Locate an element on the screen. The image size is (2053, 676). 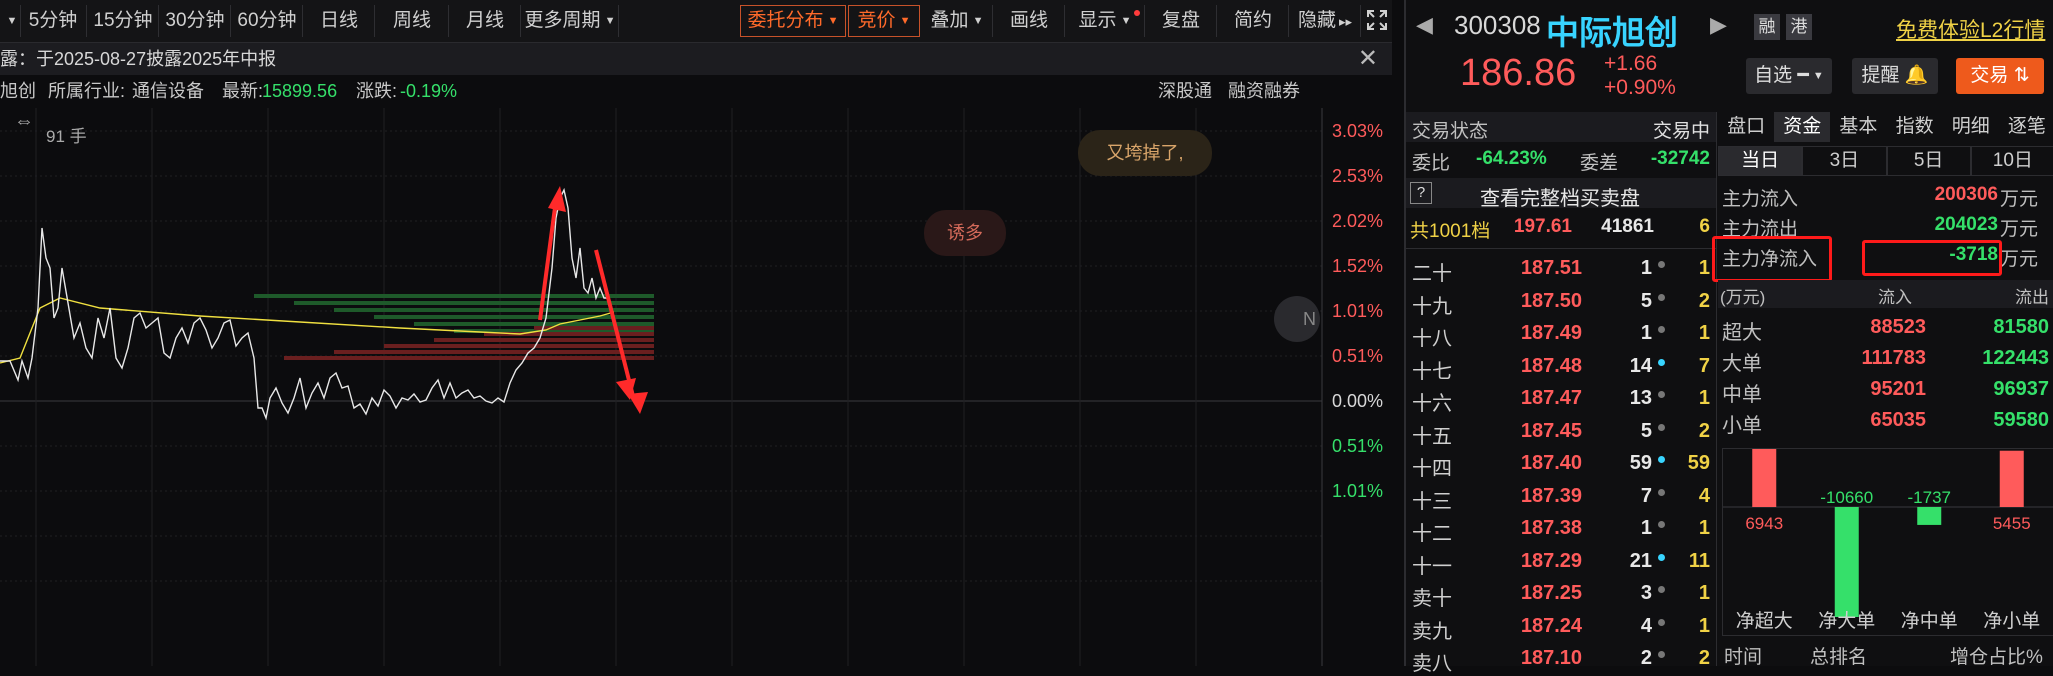
full-depth-row: ? 查看完整档买卖盘 is located at coordinates (1561, 194).